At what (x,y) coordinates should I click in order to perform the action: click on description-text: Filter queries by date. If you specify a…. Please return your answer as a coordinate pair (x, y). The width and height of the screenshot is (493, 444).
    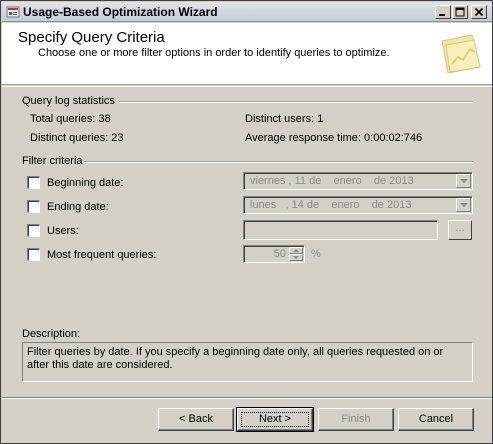
    Looking at the image, I should click on (235, 358).